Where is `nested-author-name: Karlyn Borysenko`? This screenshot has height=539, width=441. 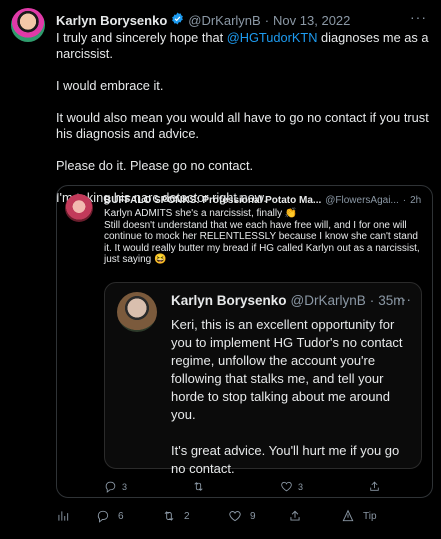
nested-author-name: Karlyn Borysenko is located at coordinates (229, 300).